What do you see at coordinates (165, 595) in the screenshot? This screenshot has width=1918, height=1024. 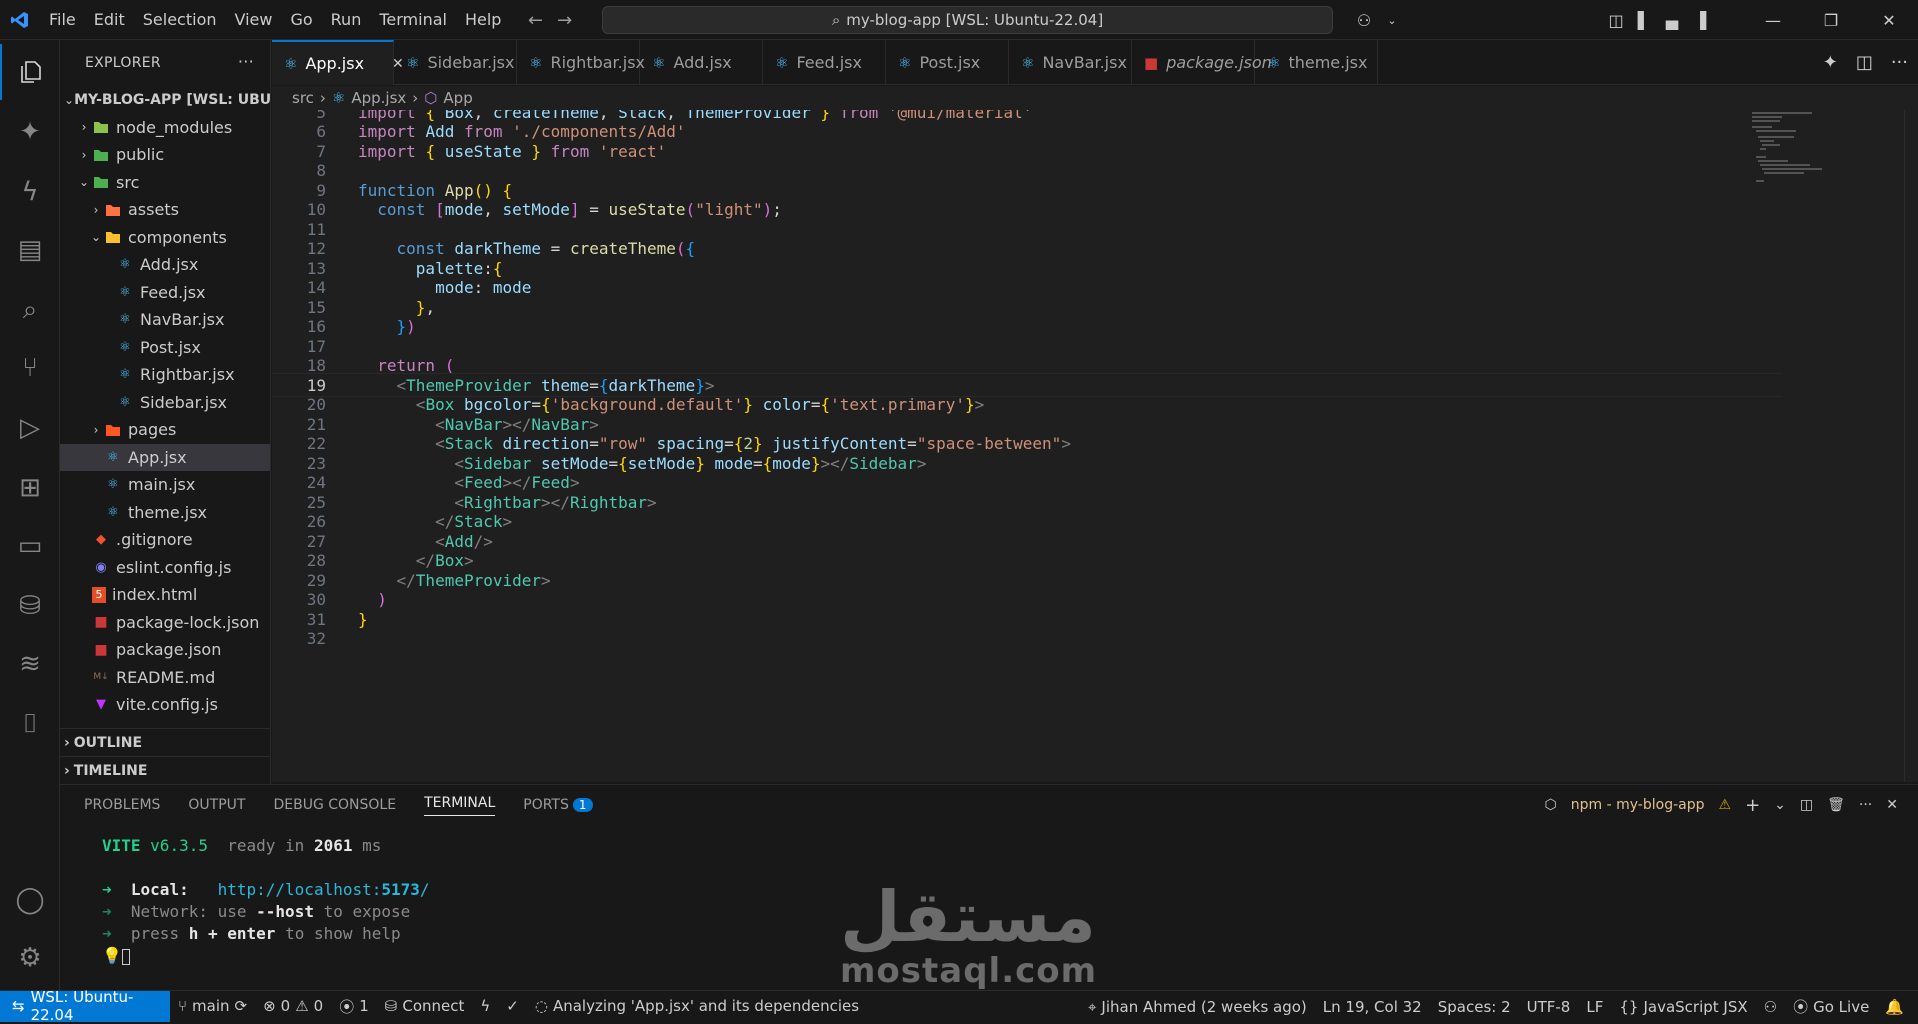 I see `tree-item: 5 index.html` at bounding box center [165, 595].